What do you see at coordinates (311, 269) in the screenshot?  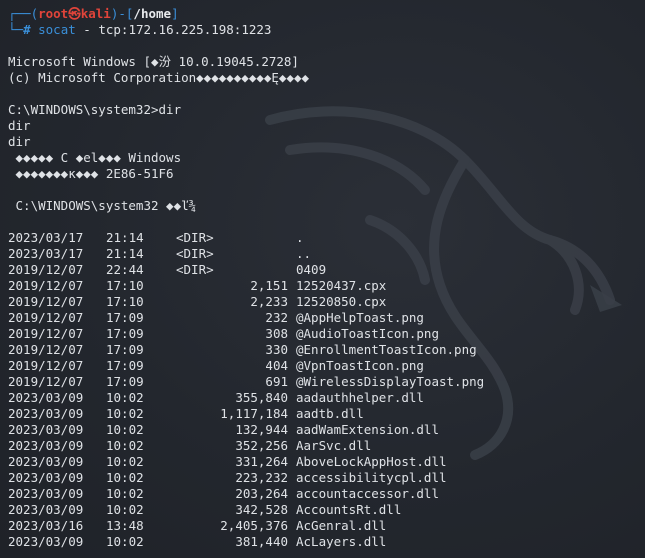 I see `listing-filename: 0409` at bounding box center [311, 269].